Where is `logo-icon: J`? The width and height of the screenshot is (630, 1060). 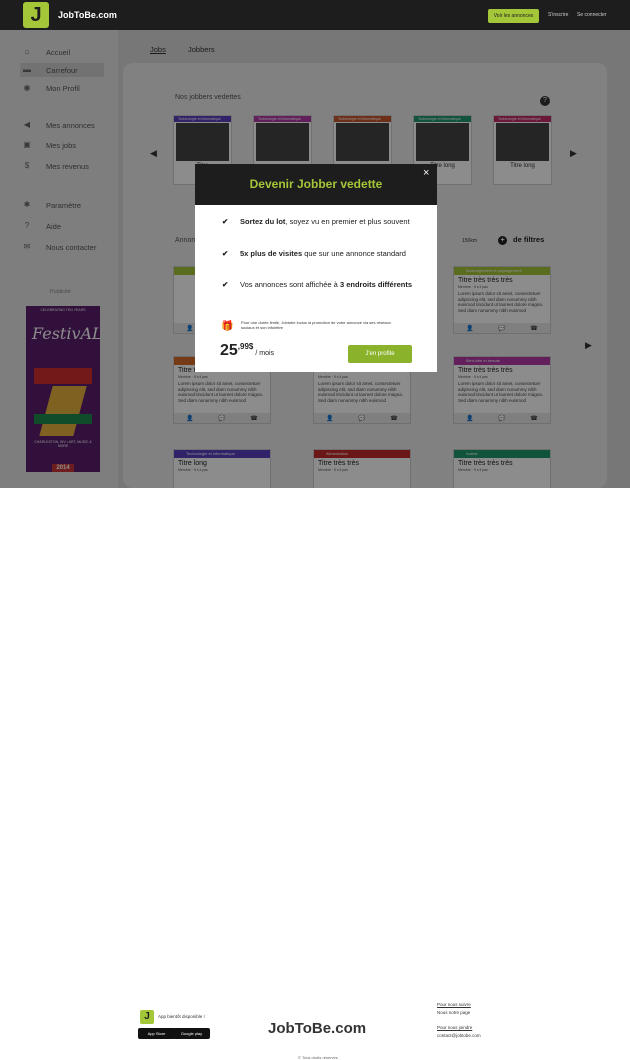 logo-icon: J is located at coordinates (36, 15).